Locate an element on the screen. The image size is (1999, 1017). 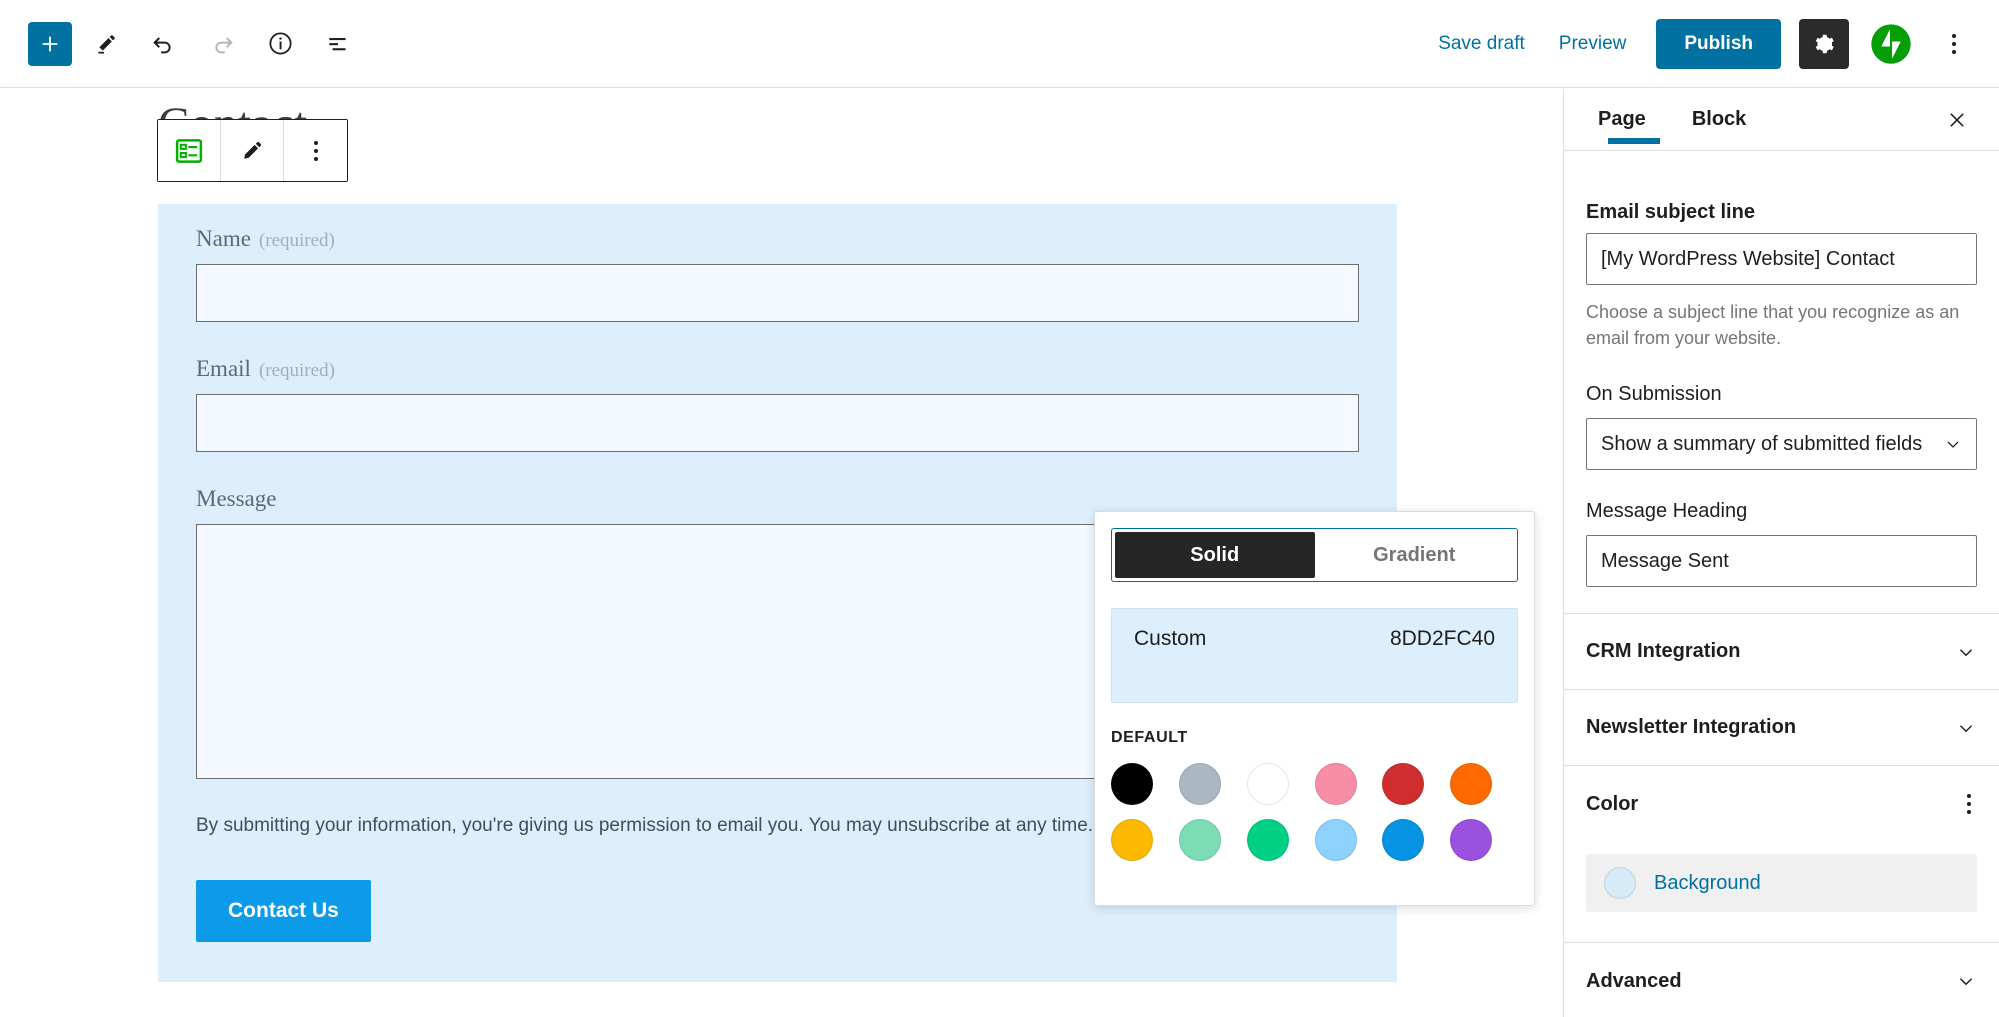
color-swatch-cyan-bluish-gray is located at coordinates (1199, 784).